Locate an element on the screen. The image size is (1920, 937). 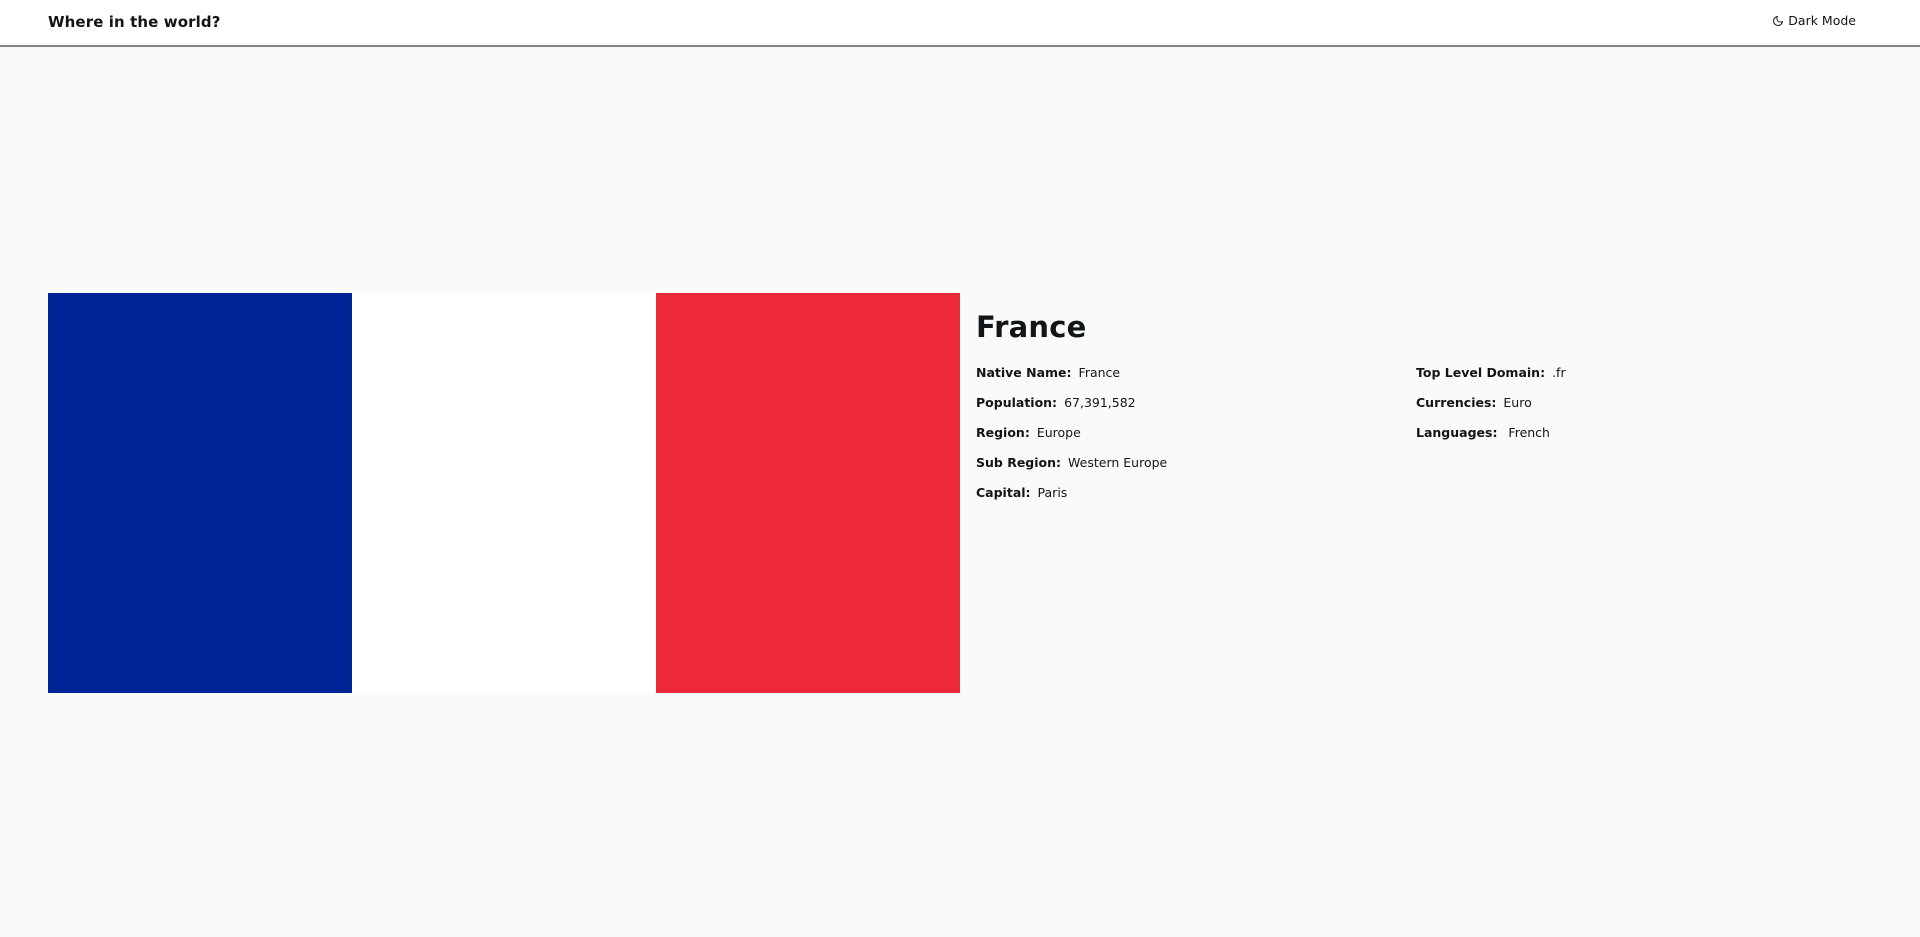
capital-row: Capital: Paris is located at coordinates (1196, 500).